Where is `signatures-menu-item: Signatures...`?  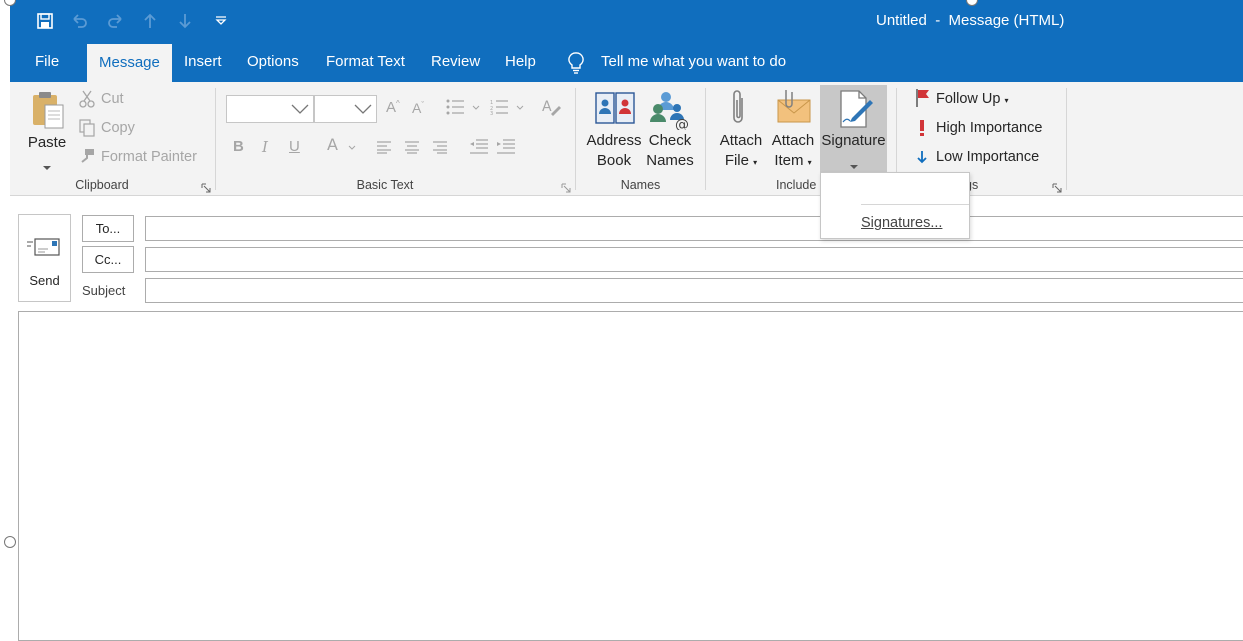
signatures-menu-item: Signatures... is located at coordinates (901, 223).